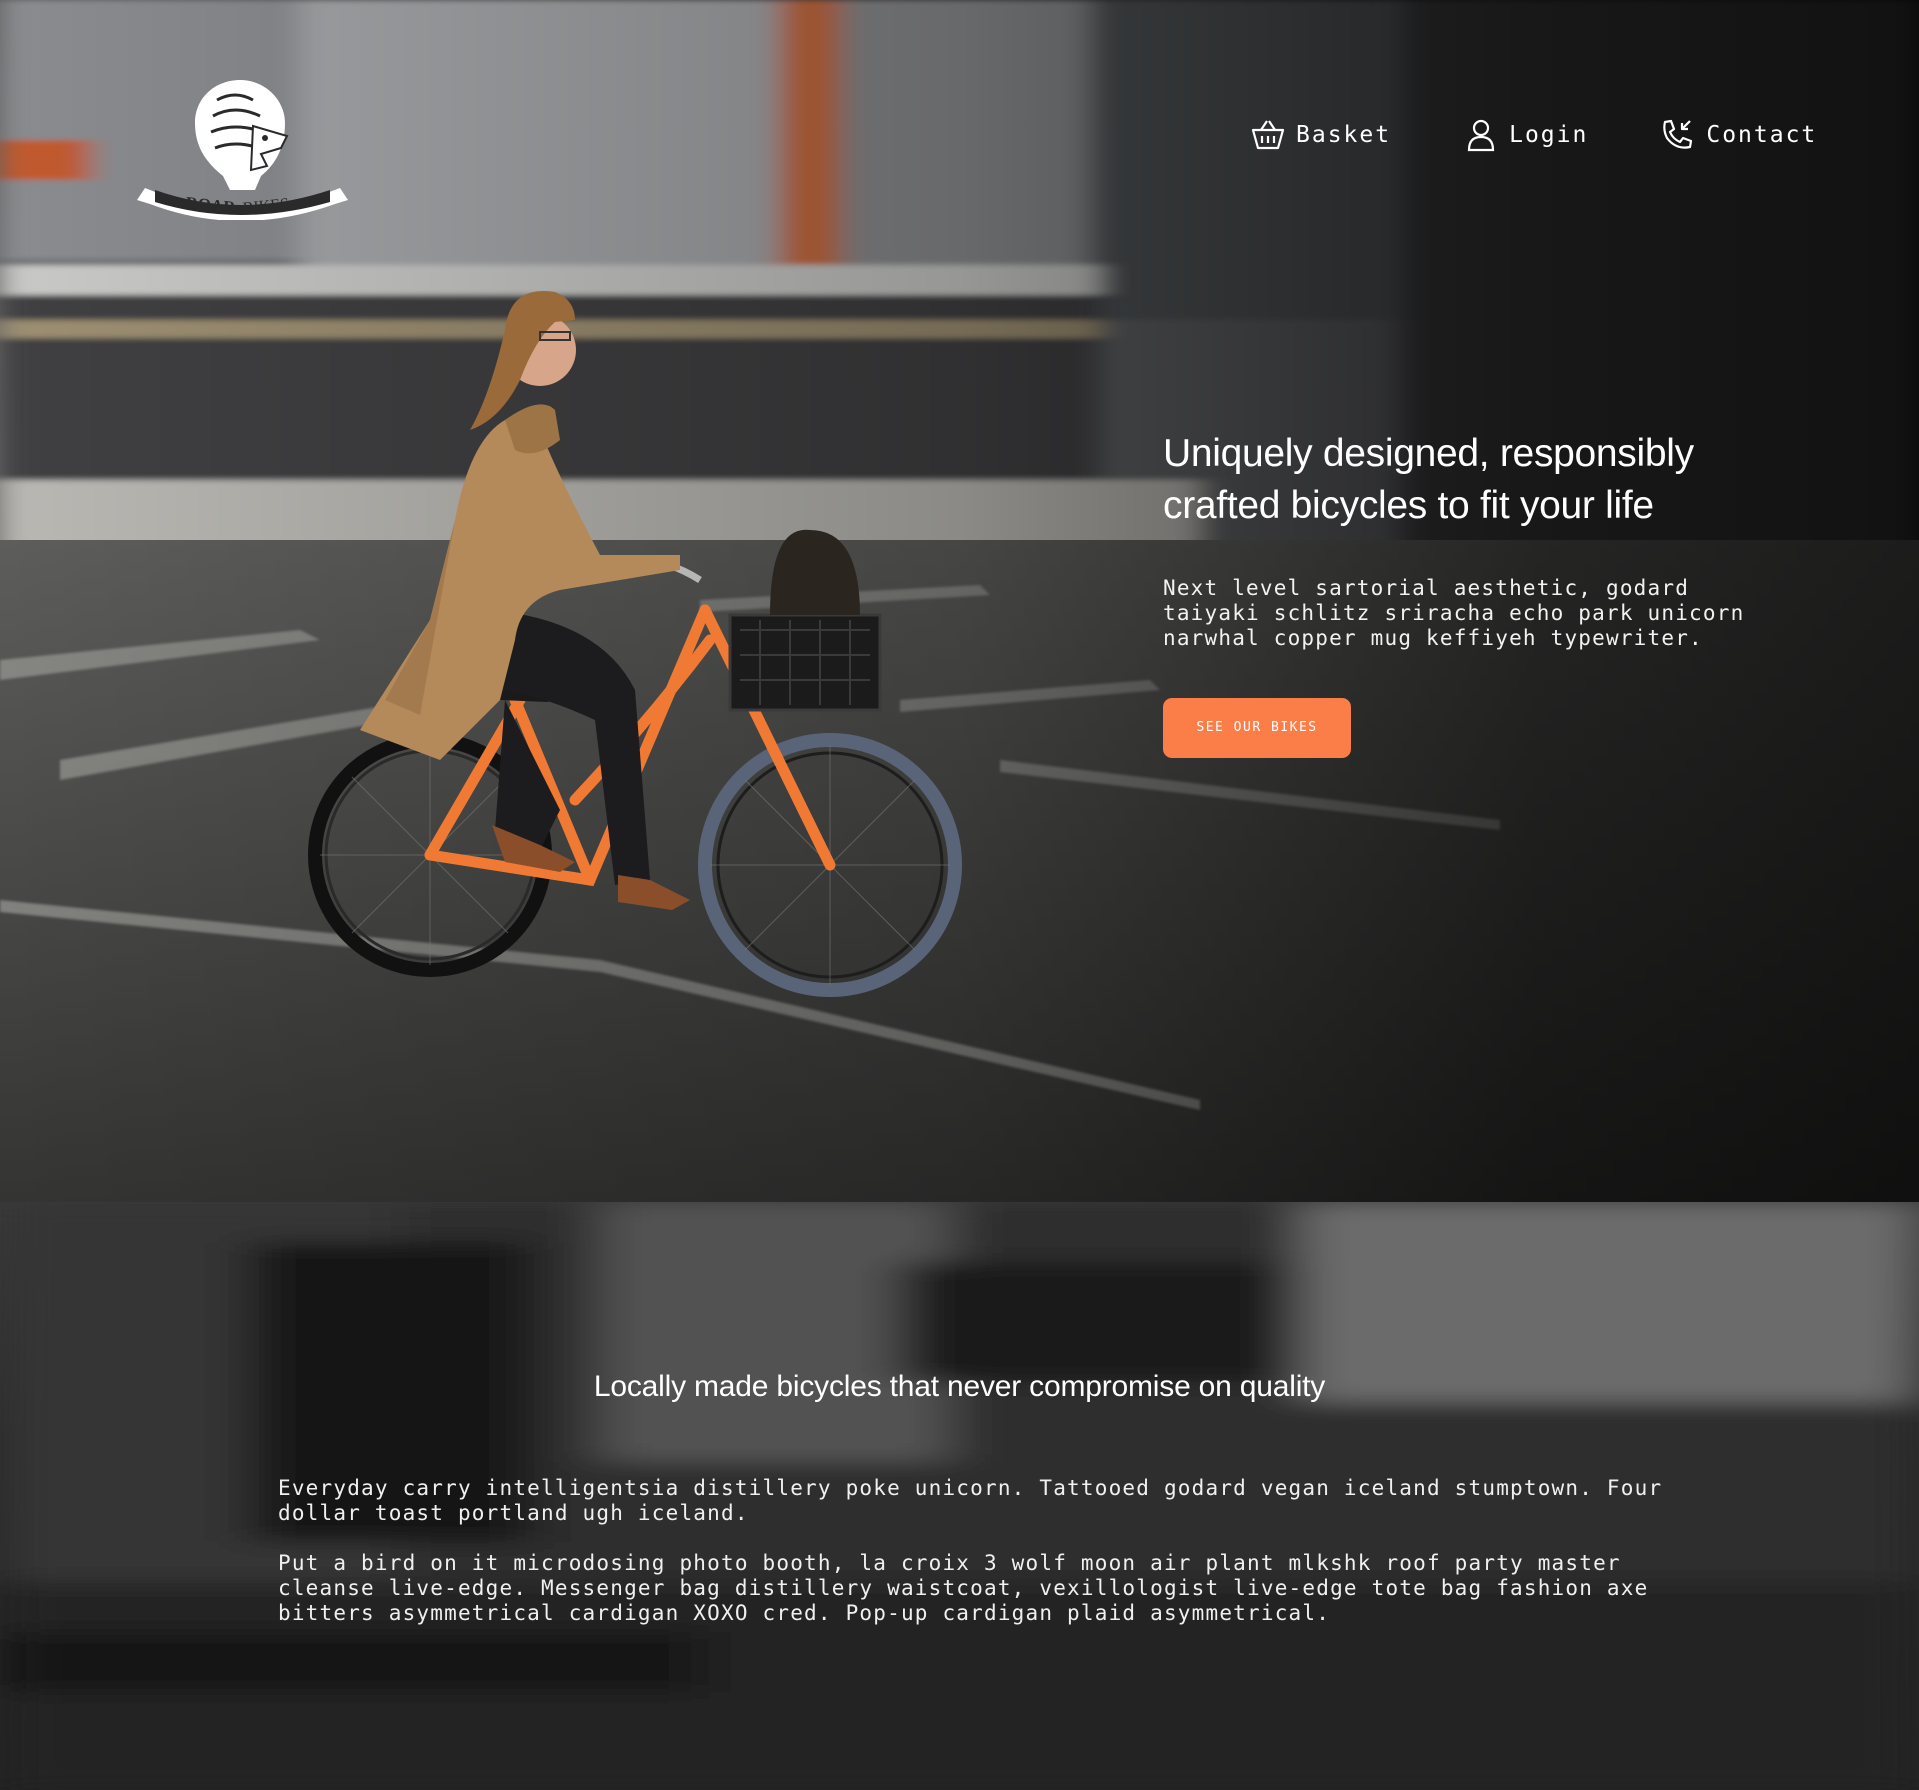 This screenshot has width=1919, height=1790. I want to click on roar-bikes-logo: ROAR BIKES, so click(242, 149).